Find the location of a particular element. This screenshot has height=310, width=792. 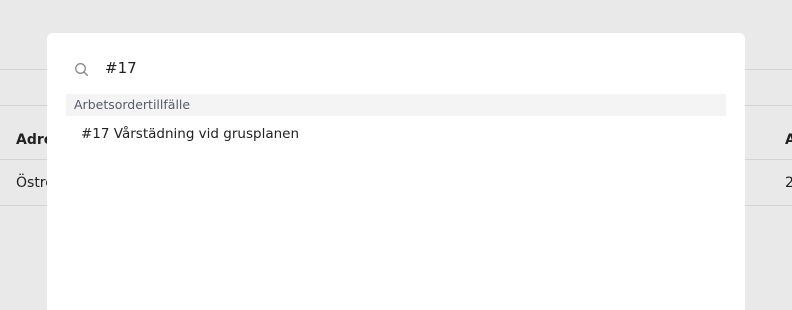

search-input is located at coordinates (405, 68).